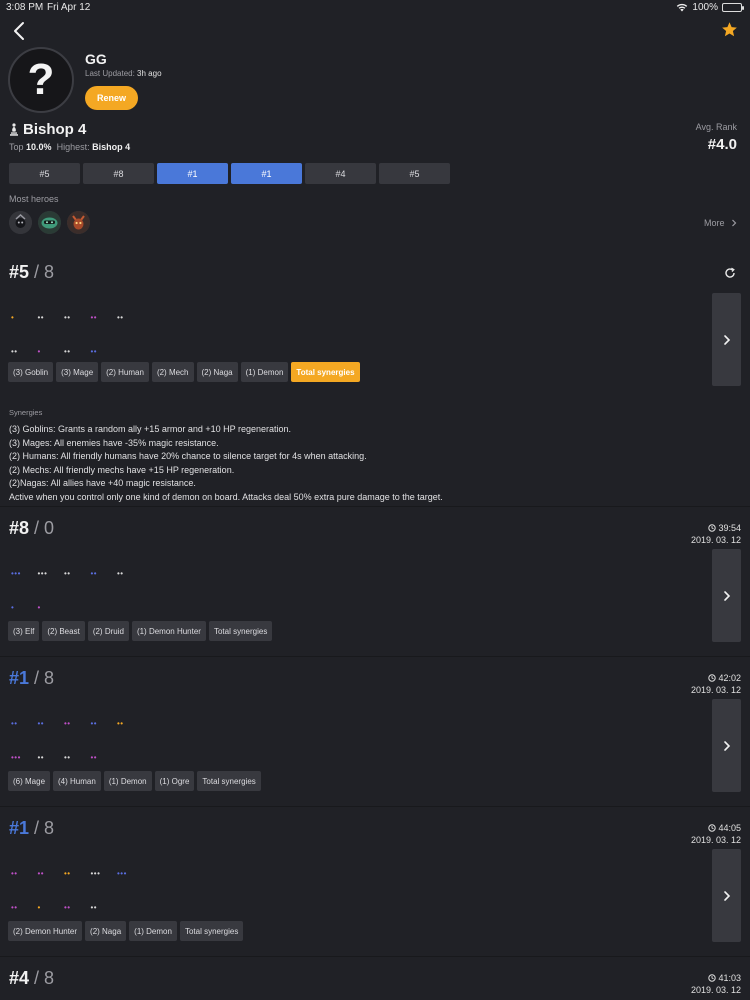 This screenshot has height=1000, width=750. Describe the element at coordinates (34, 199) in the screenshot. I see `most-heroes-label: Most heroes` at that location.